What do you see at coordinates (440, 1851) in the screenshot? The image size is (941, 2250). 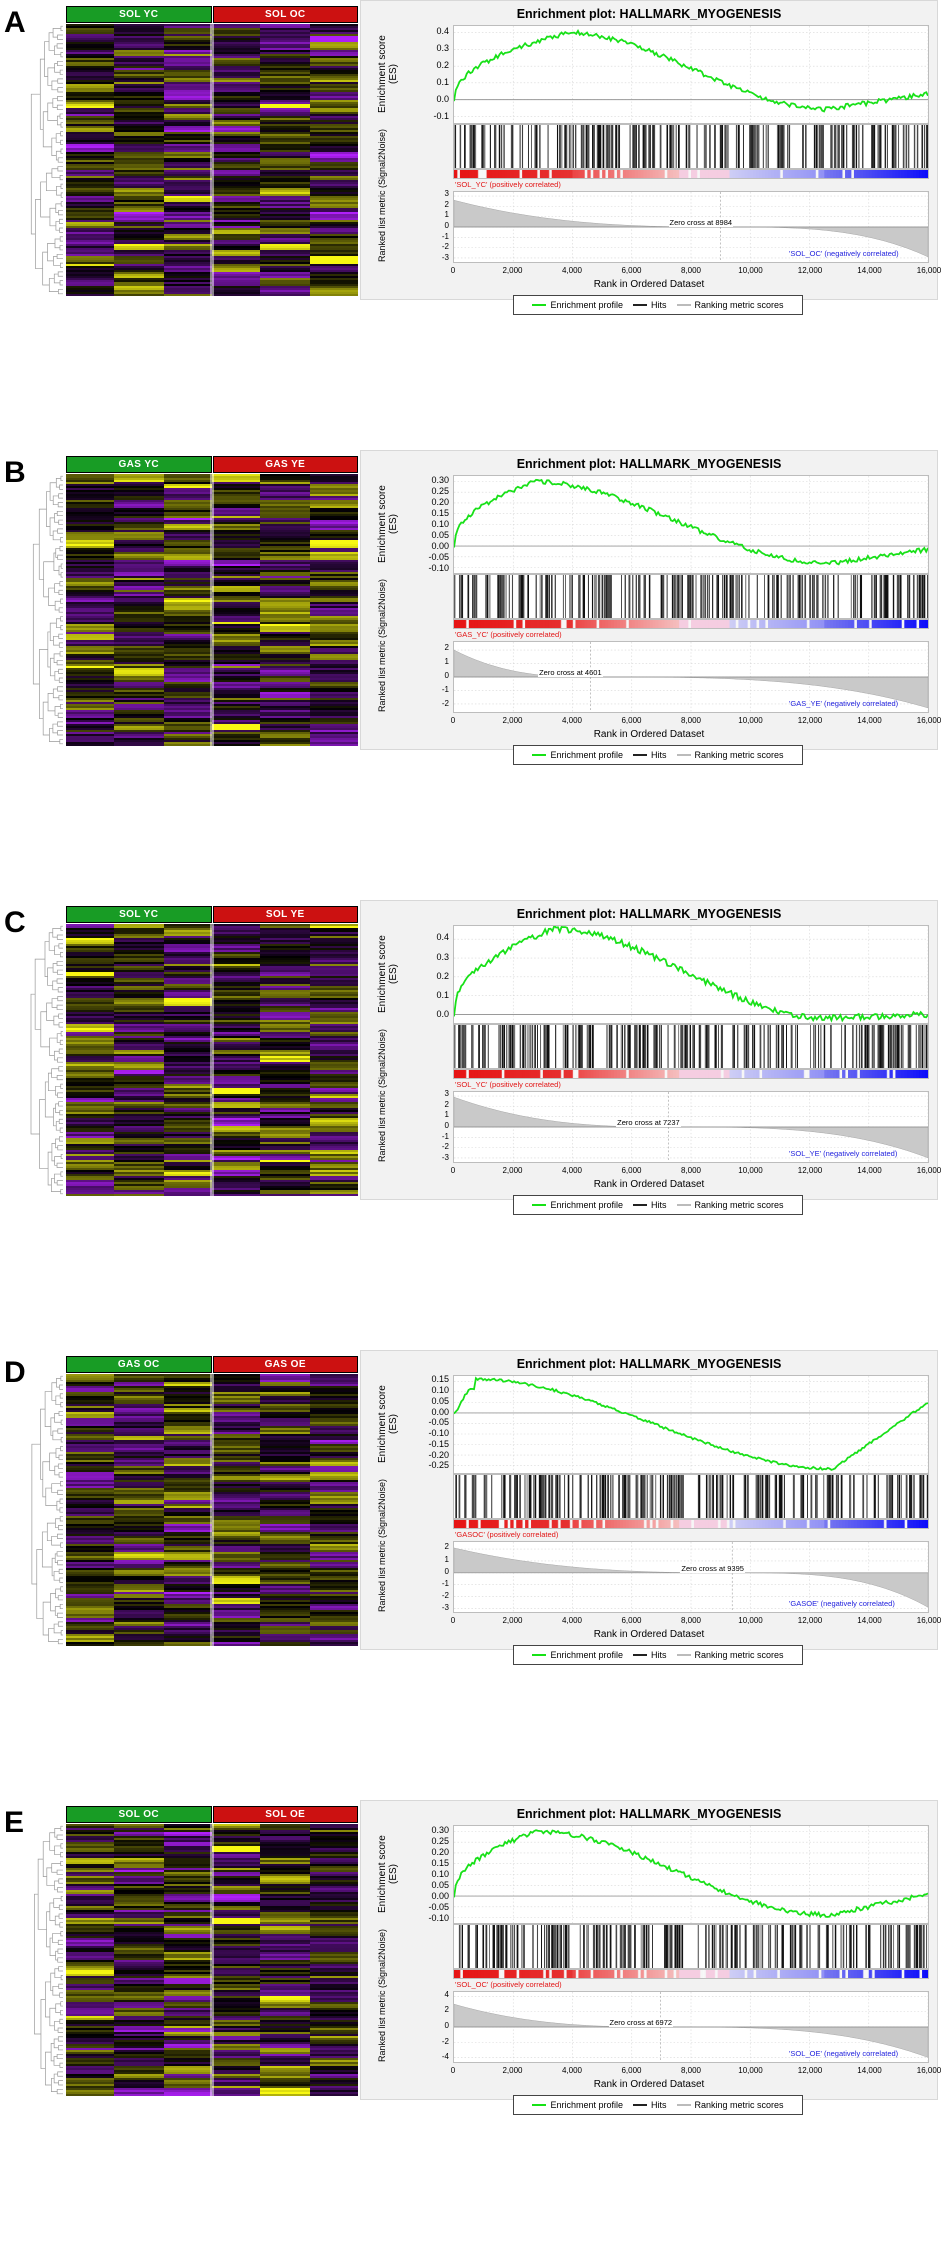 I see `es-y-tick: 0.20` at bounding box center [440, 1851].